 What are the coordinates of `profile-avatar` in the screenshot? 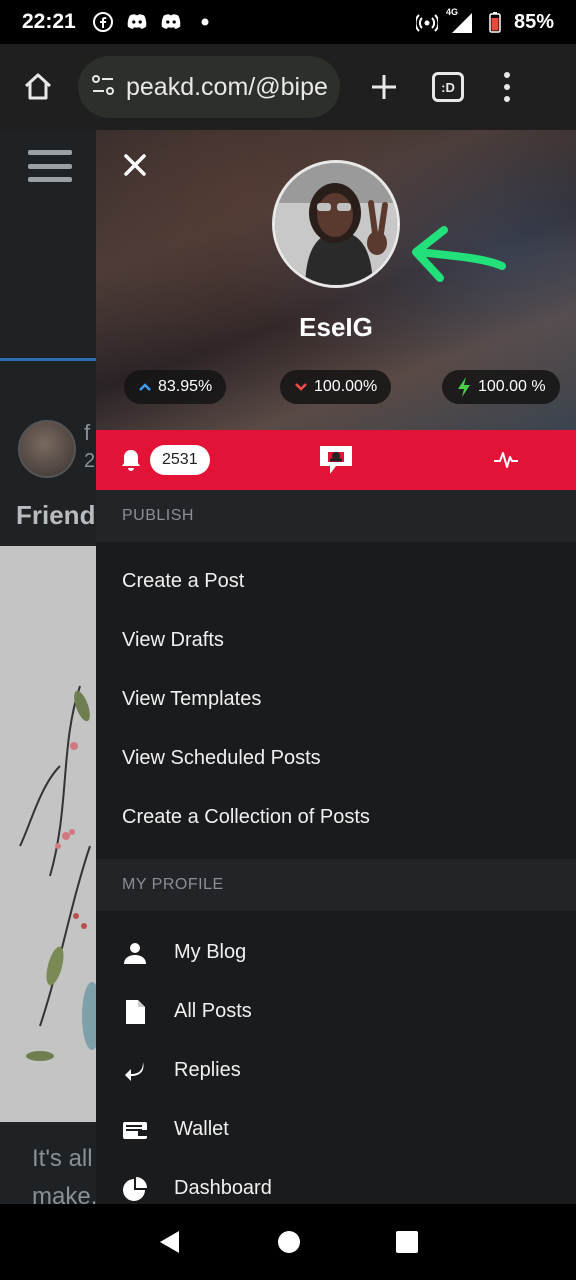 It's located at (336, 224).